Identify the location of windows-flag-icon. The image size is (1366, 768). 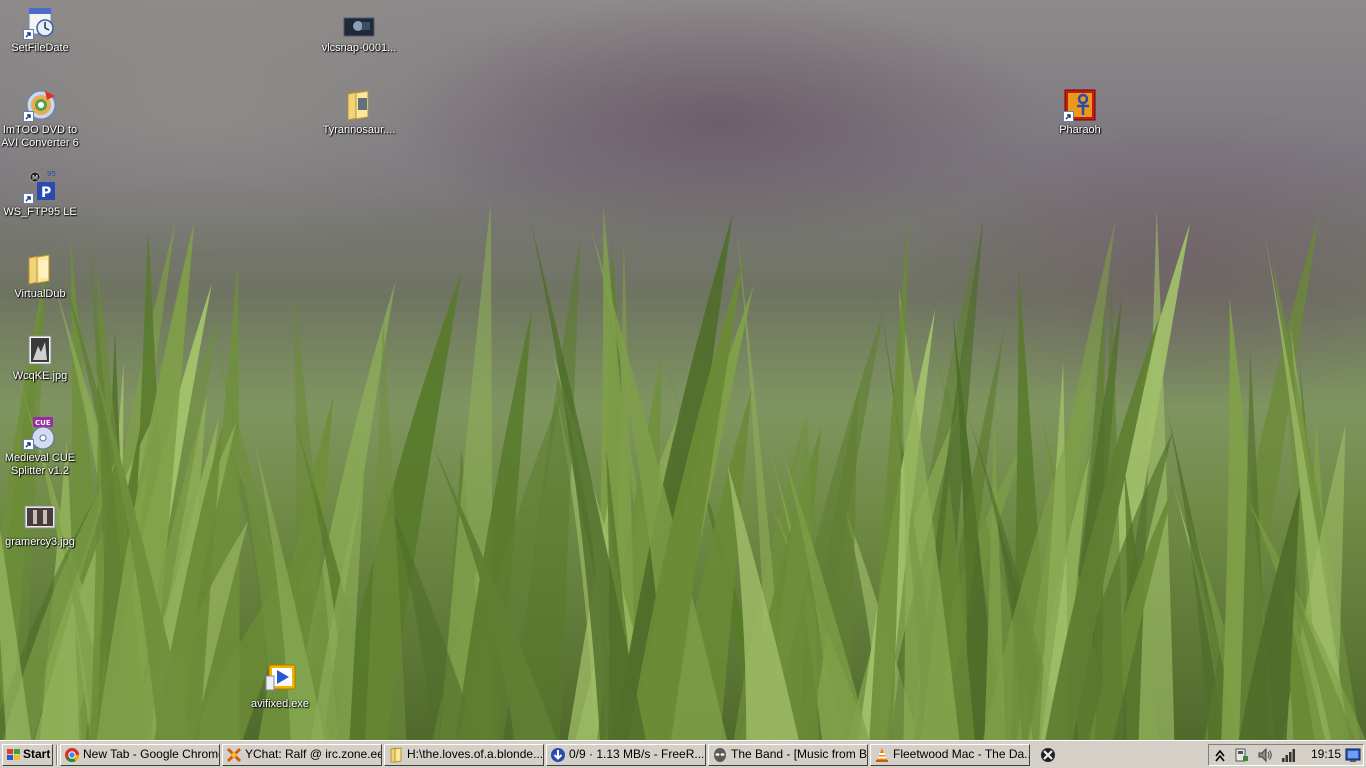
(13, 754).